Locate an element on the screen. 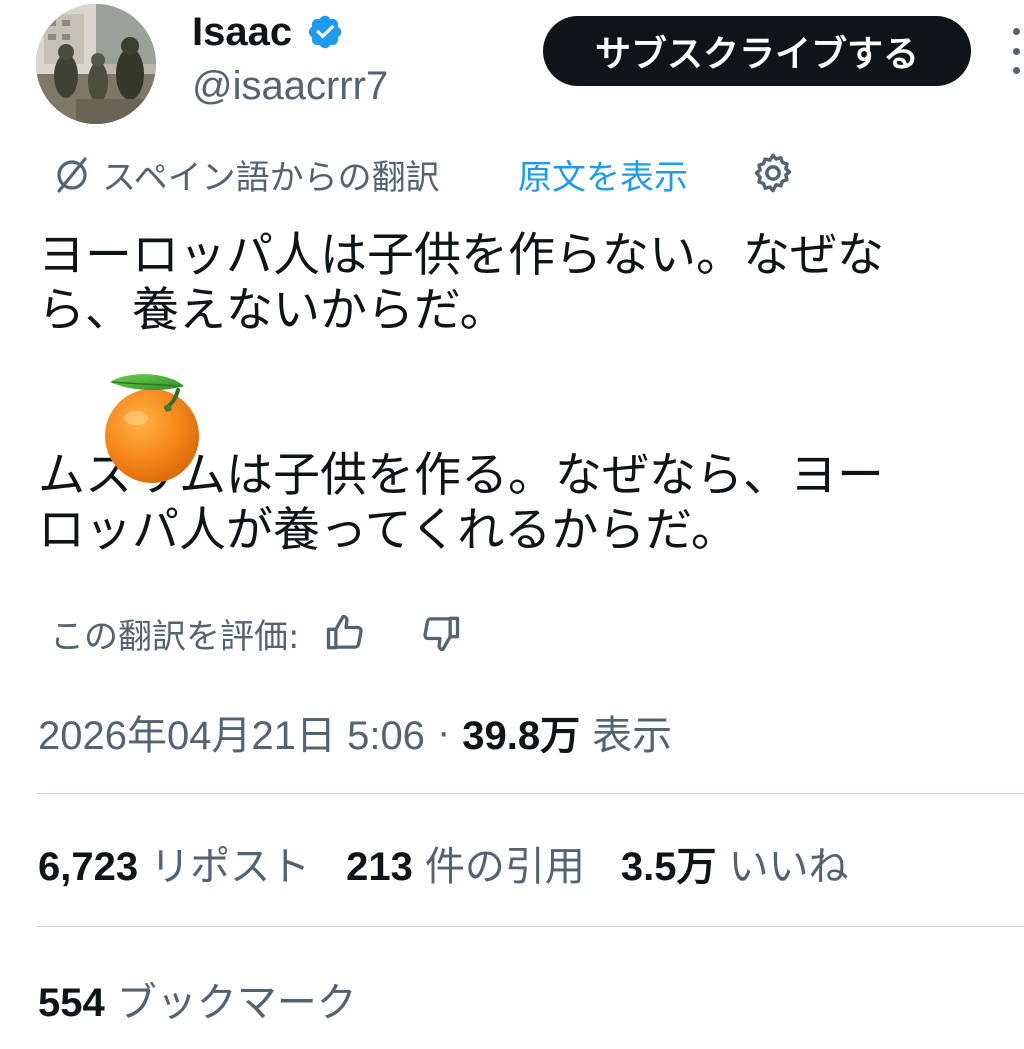 The width and height of the screenshot is (1024, 1049). tweet-meta: 2026年04月21日 5:06 · 39.8万 表示 is located at coordinates (355, 732).